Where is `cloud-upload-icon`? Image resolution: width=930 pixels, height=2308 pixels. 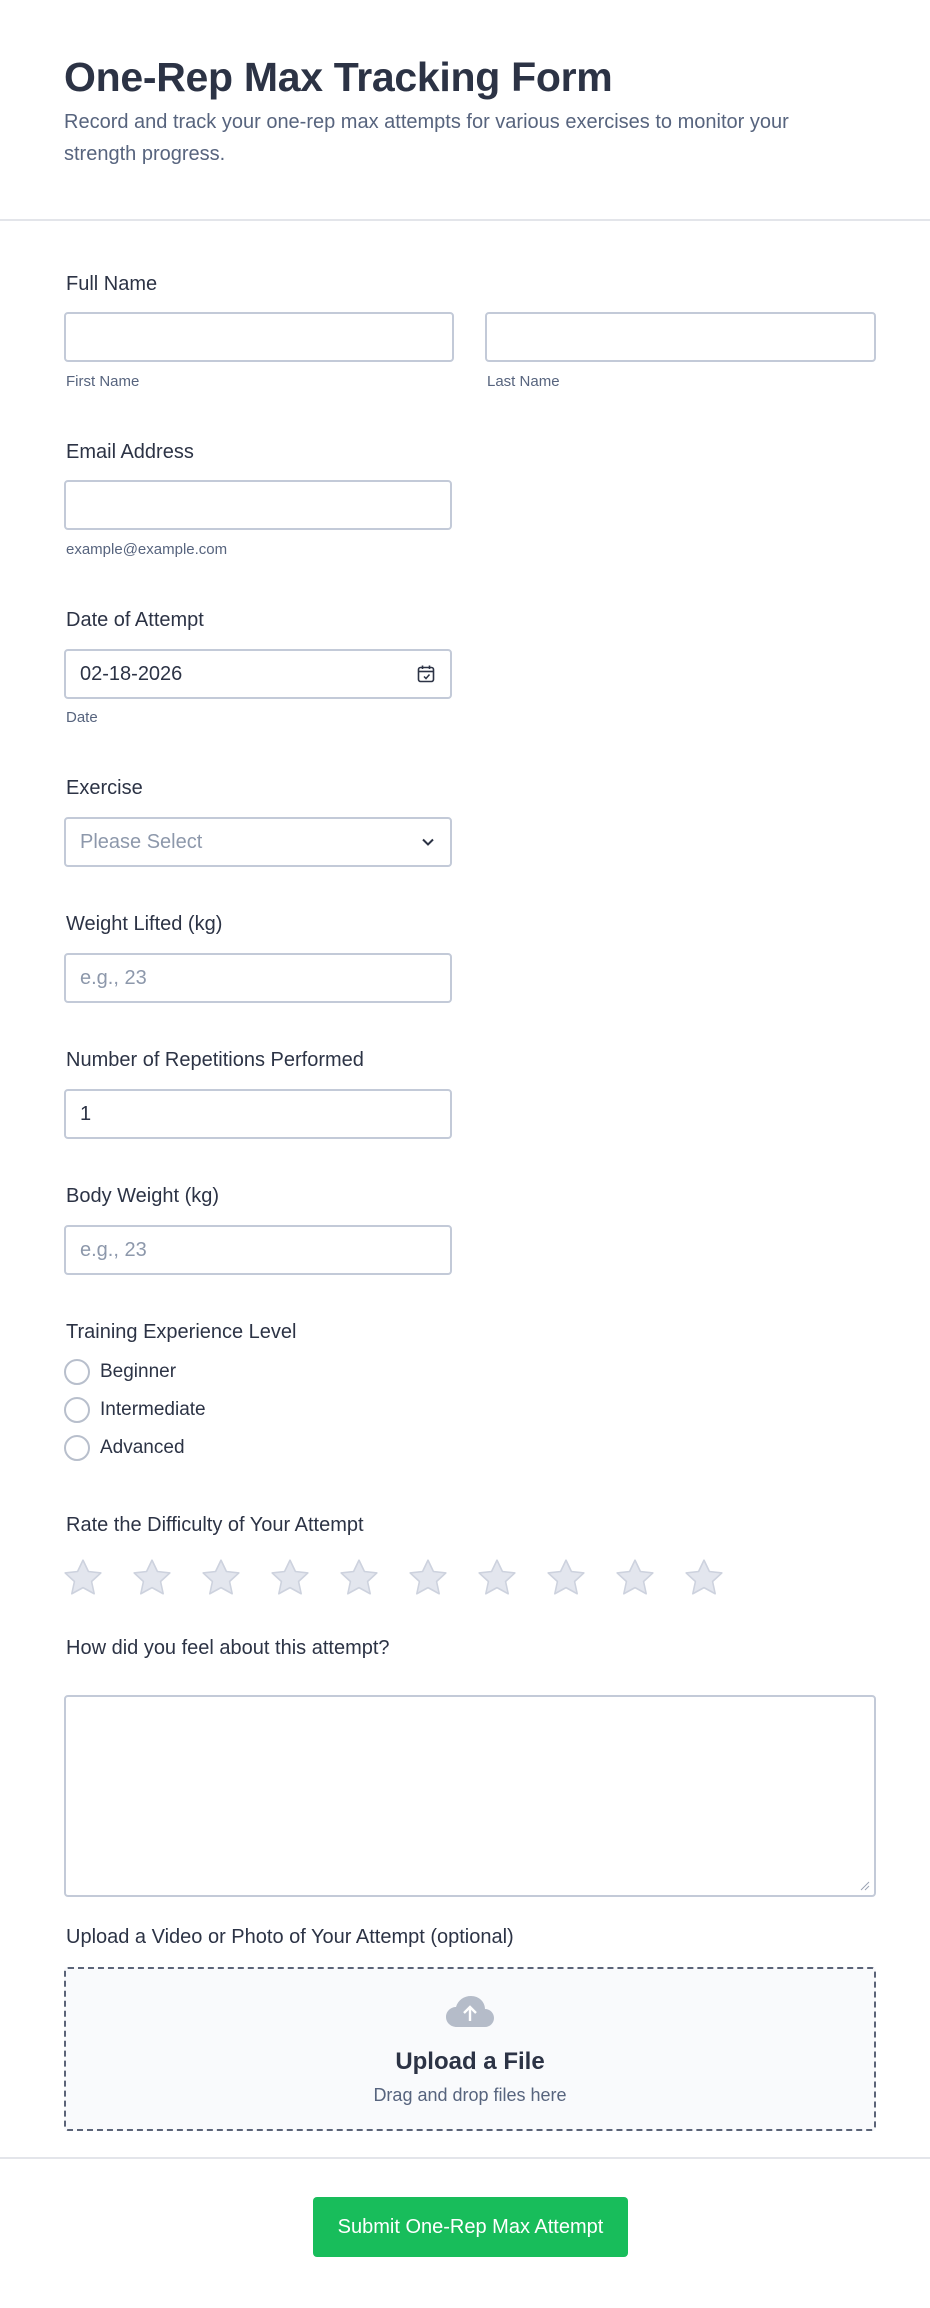
cloud-upload-icon is located at coordinates (470, 2011).